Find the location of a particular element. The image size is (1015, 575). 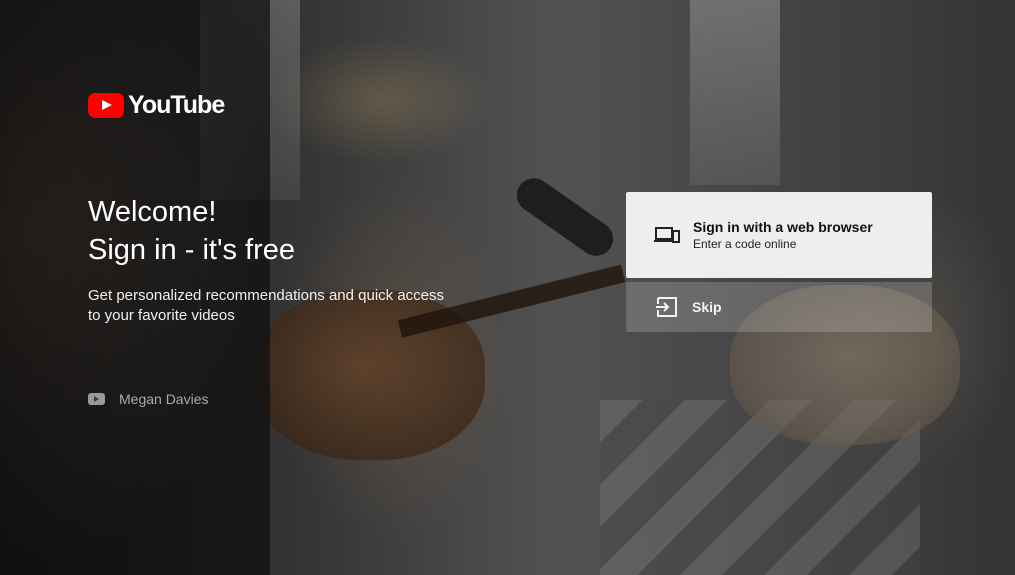

youtube-play-icon is located at coordinates (106, 105).